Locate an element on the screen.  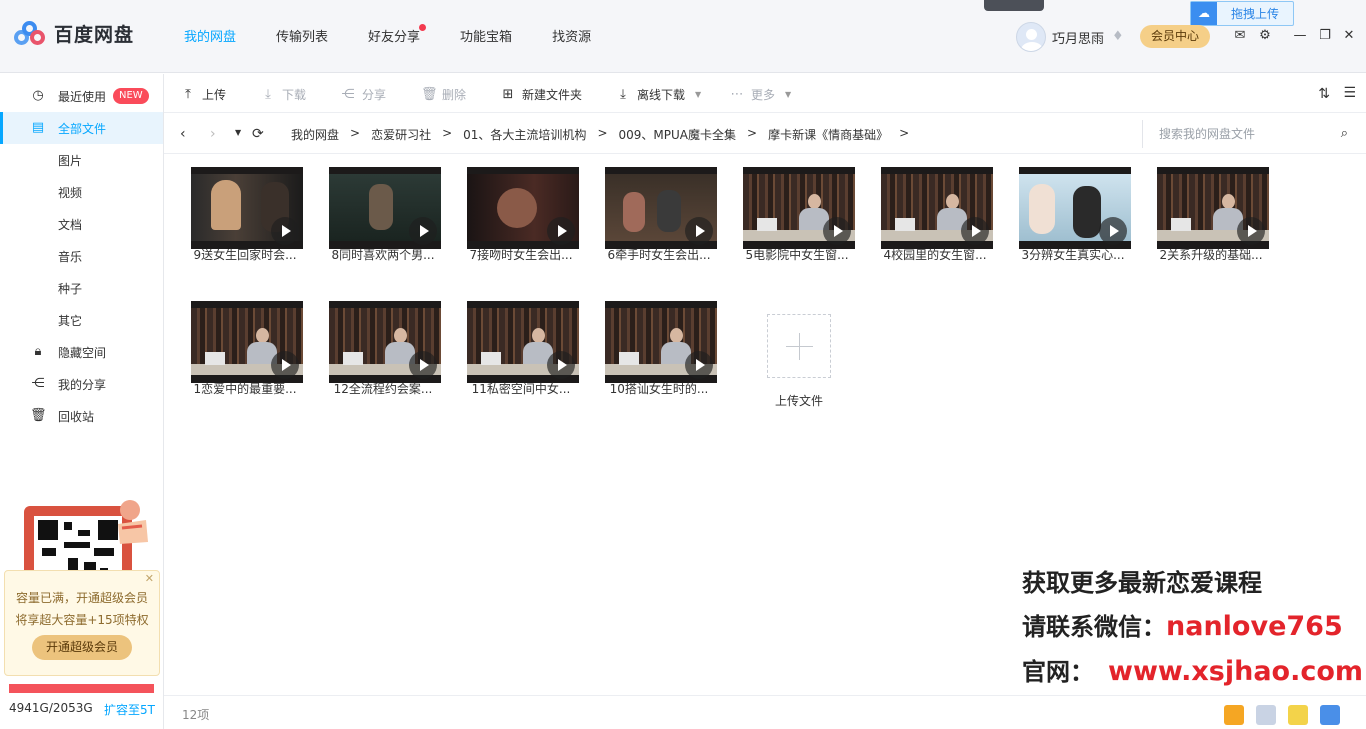
sidebar-item-label: 其它 is located at coordinates (70, 320).